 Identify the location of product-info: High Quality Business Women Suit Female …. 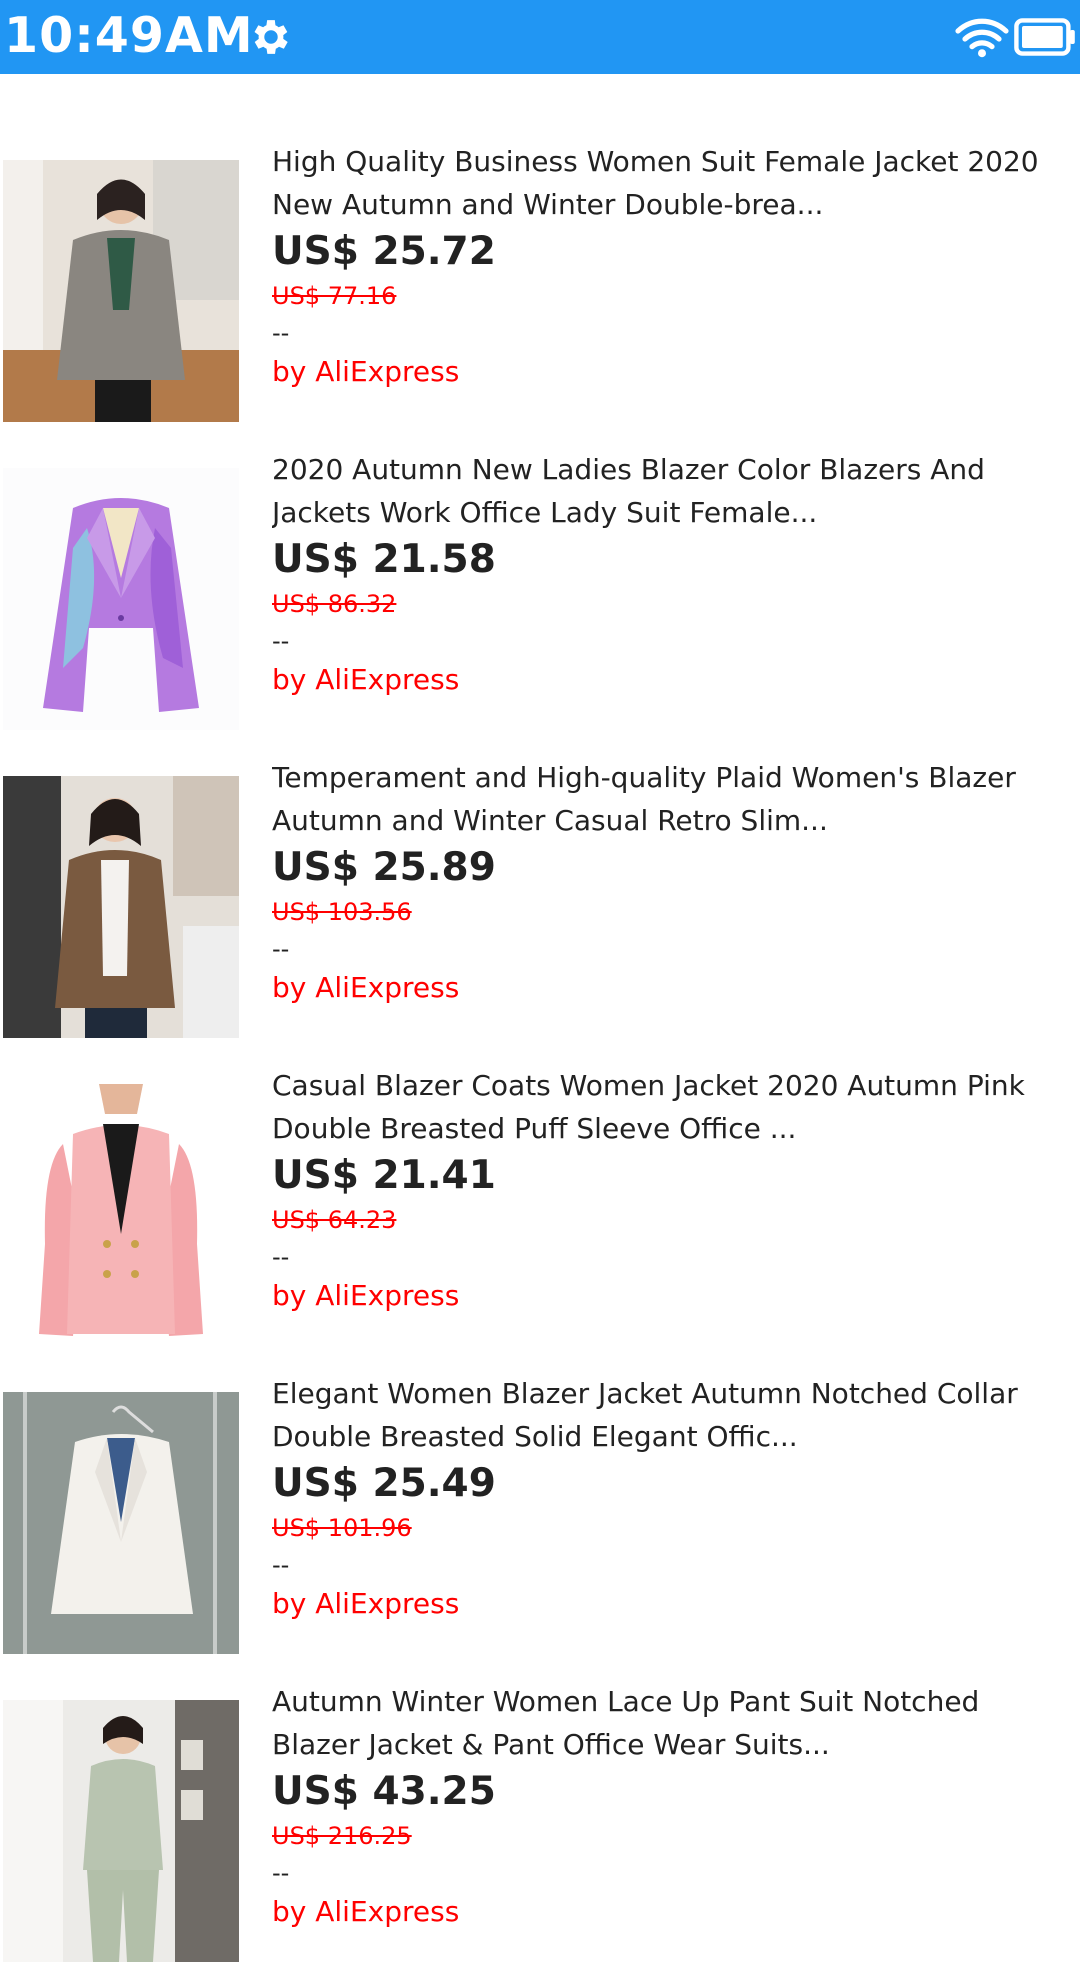
(672, 266).